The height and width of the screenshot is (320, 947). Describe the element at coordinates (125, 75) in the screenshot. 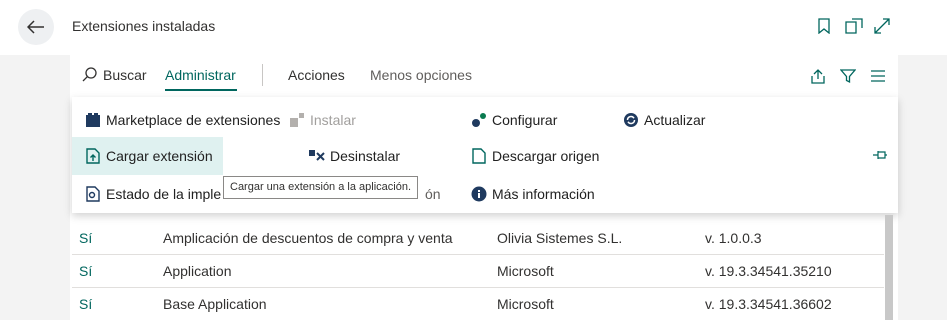

I see `search-label: Buscar` at that location.